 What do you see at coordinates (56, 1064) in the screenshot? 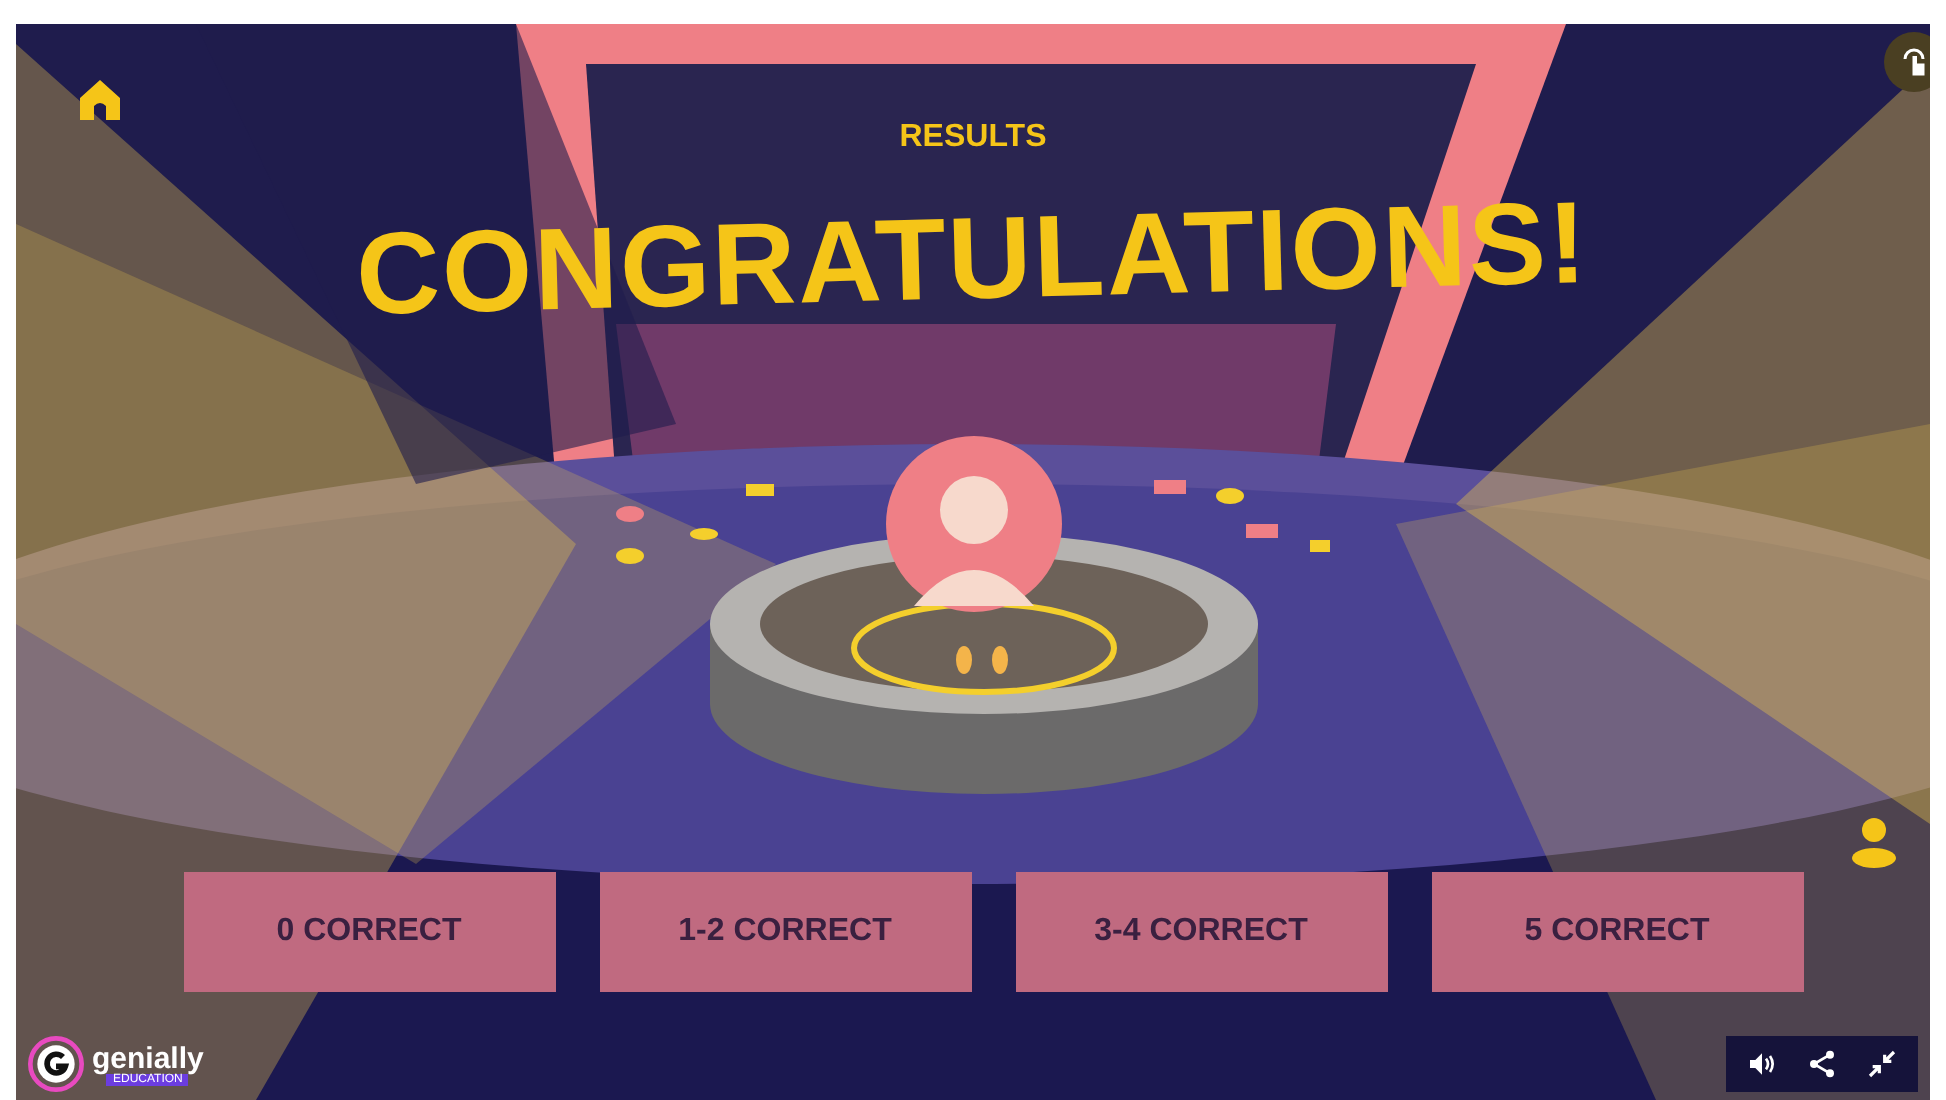
I see `logo-icon` at bounding box center [56, 1064].